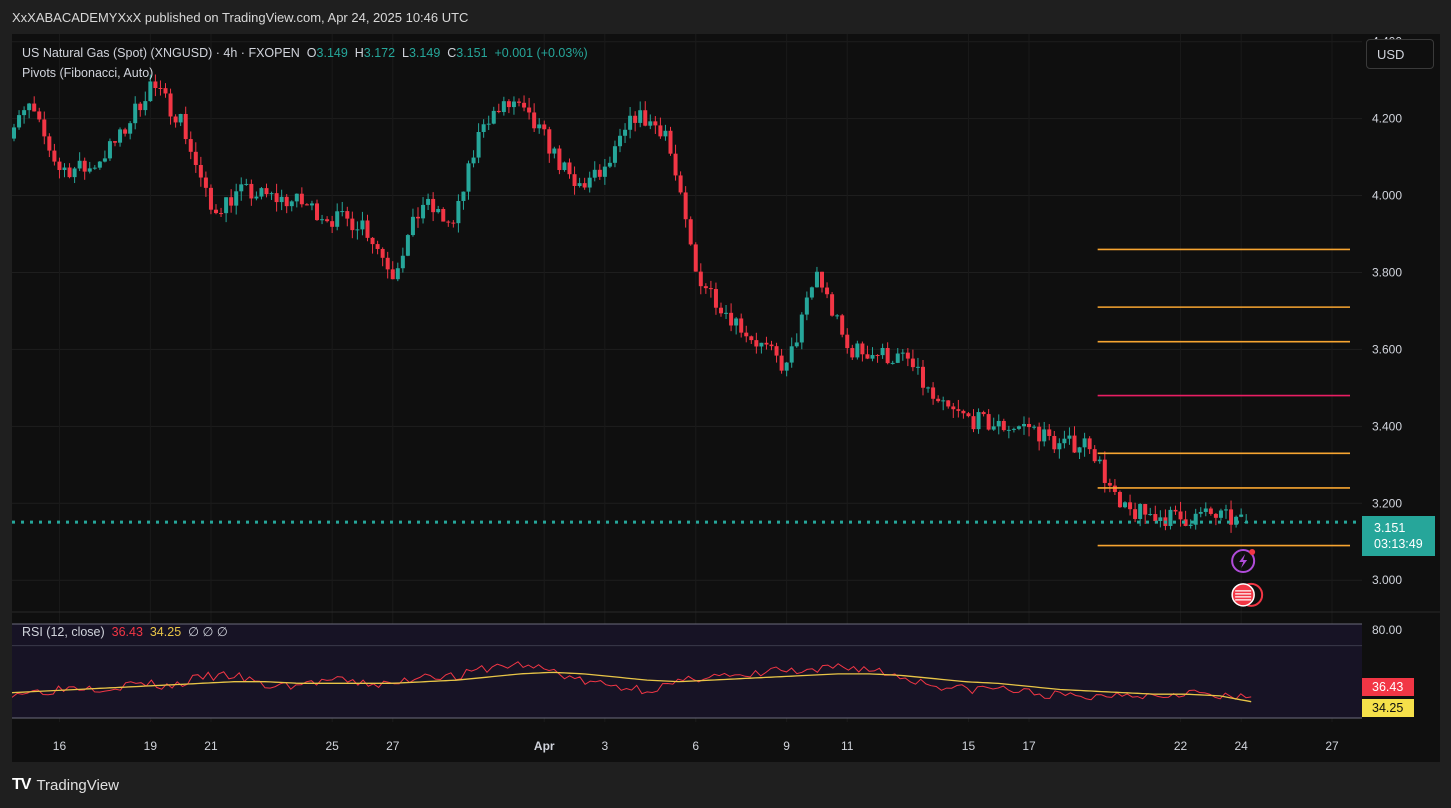 This screenshot has width=1451, height=808. Describe the element at coordinates (1390, 528) in the screenshot. I see `last-price-value: 3.151` at that location.